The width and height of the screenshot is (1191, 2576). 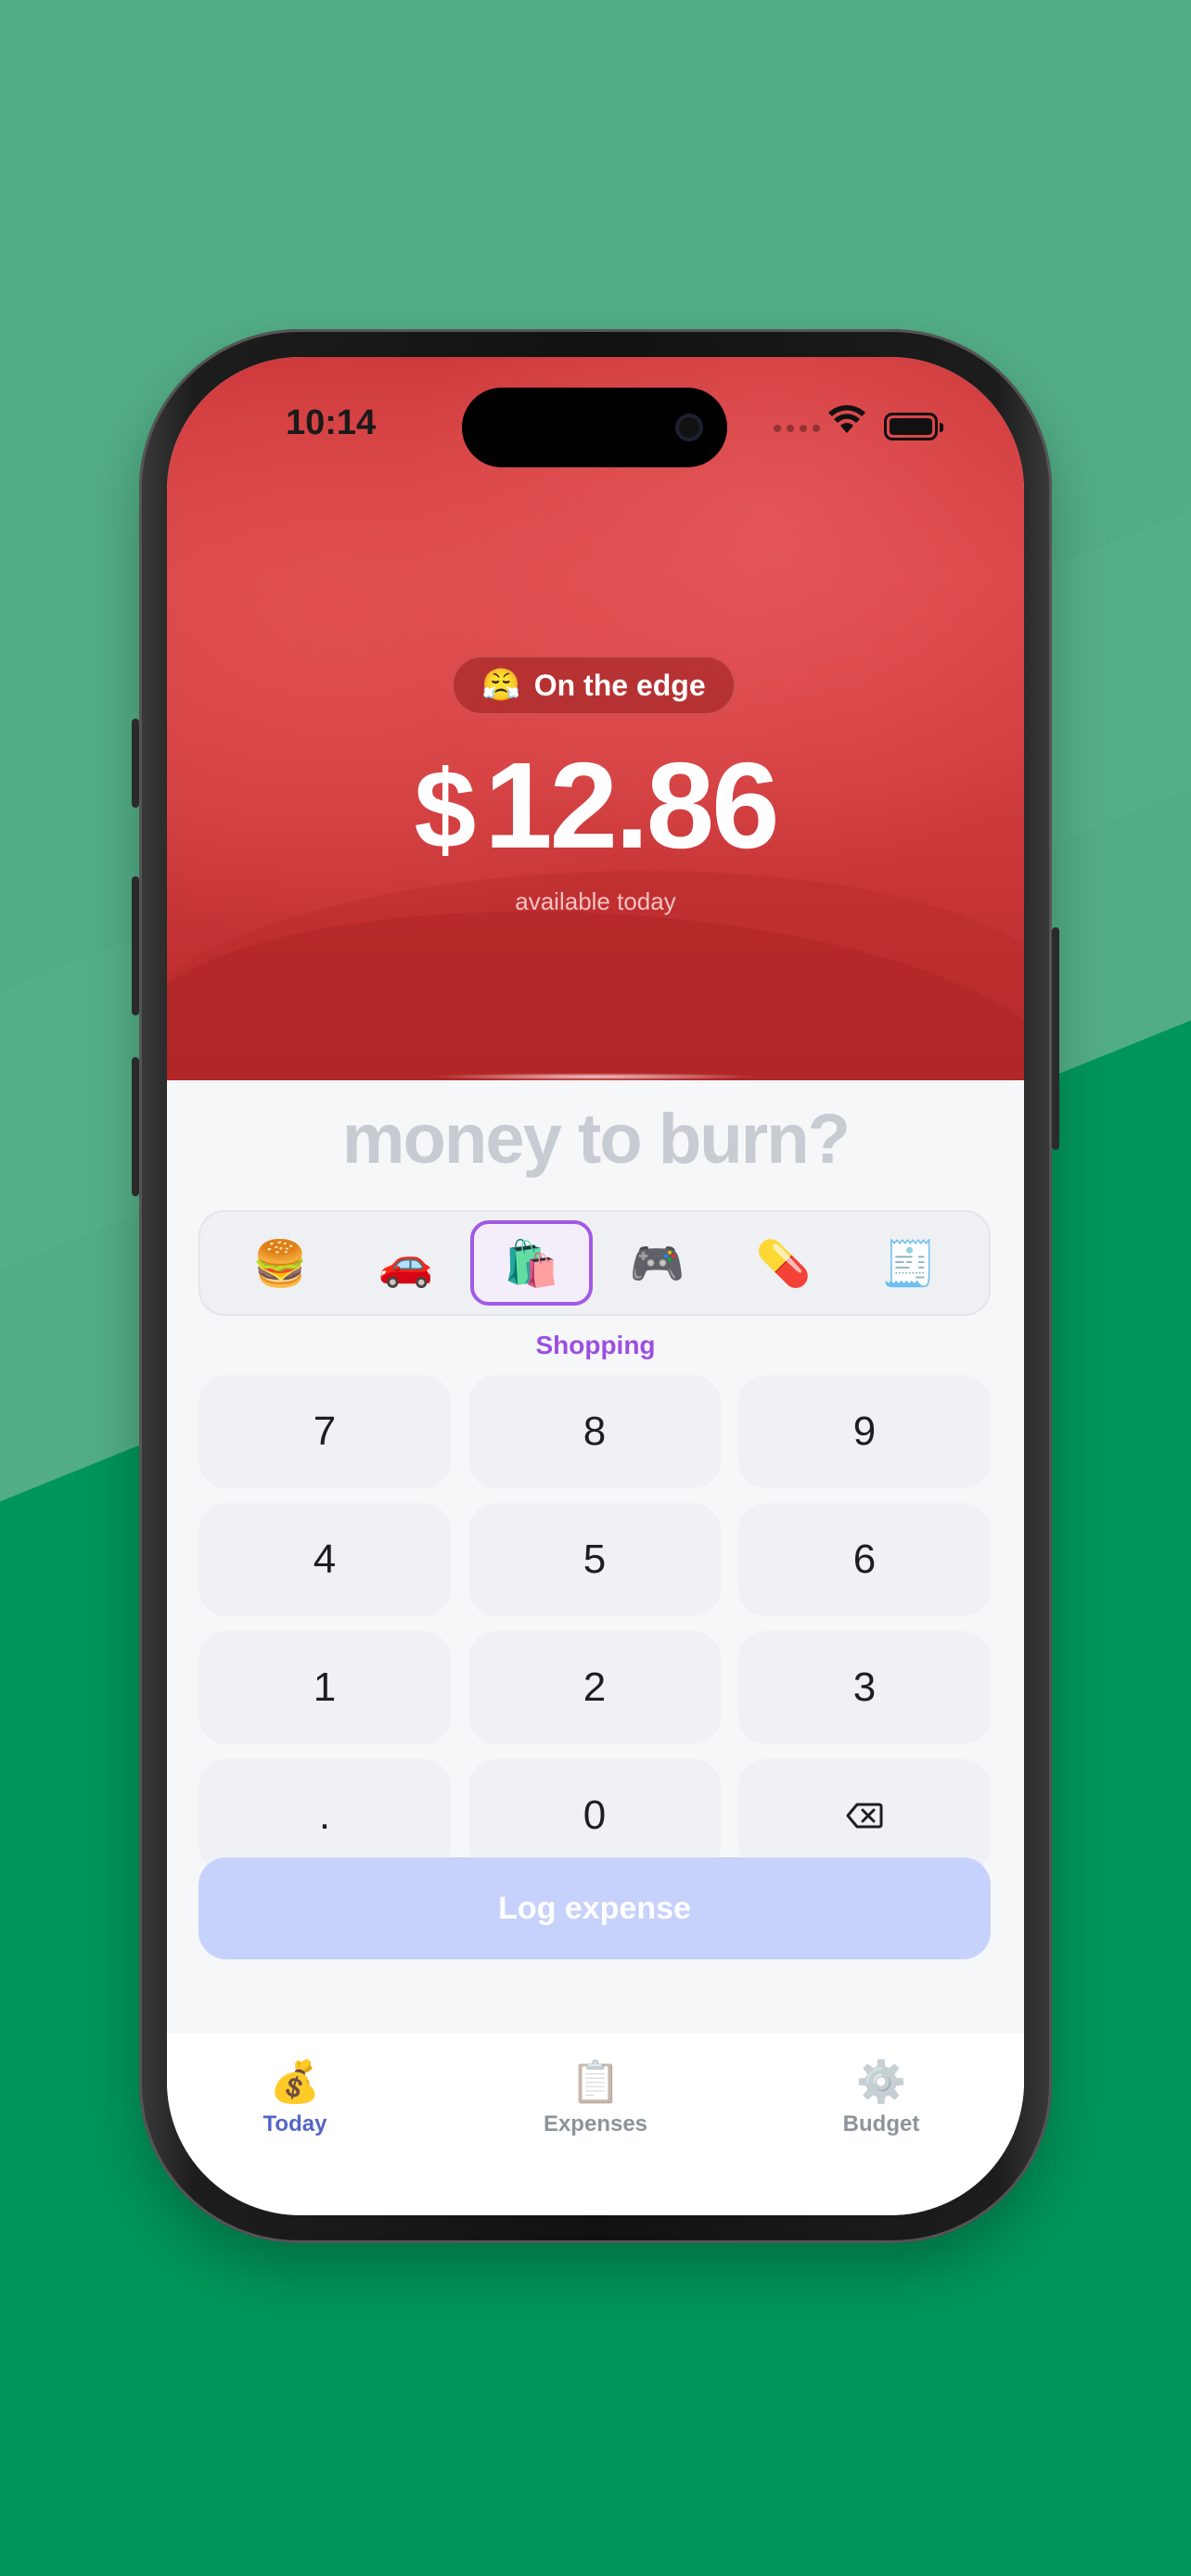 I want to click on category-shopping: 🛍️, so click(x=532, y=1263).